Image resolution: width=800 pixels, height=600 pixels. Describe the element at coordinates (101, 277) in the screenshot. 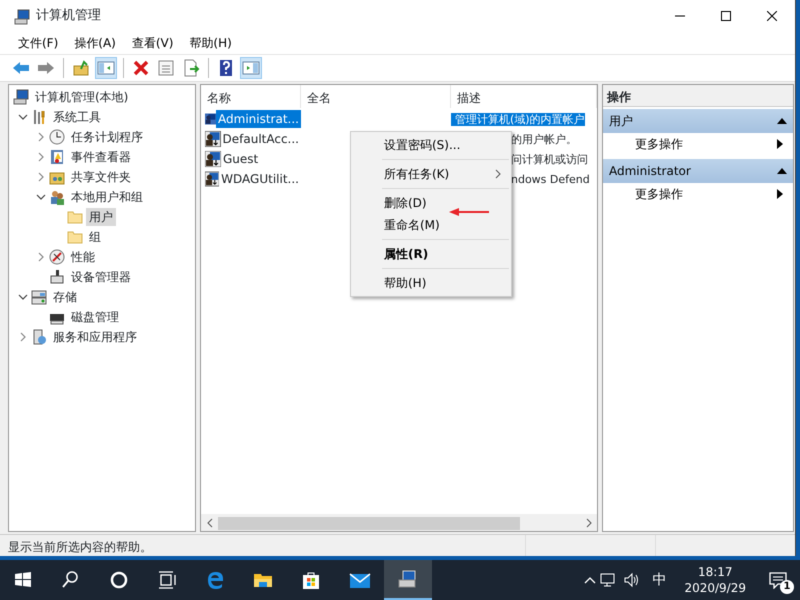

I see `tree-item: 设备管理器` at that location.